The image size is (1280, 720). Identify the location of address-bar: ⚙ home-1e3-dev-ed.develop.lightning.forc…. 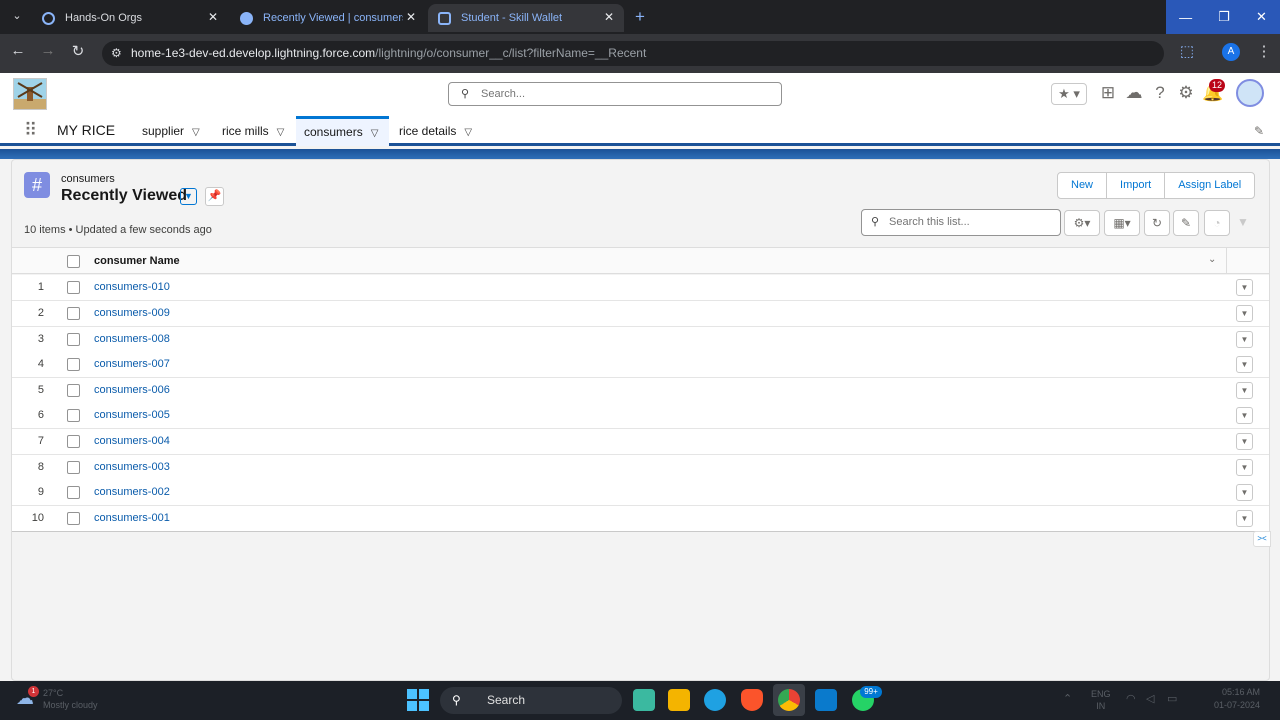
(633, 53).